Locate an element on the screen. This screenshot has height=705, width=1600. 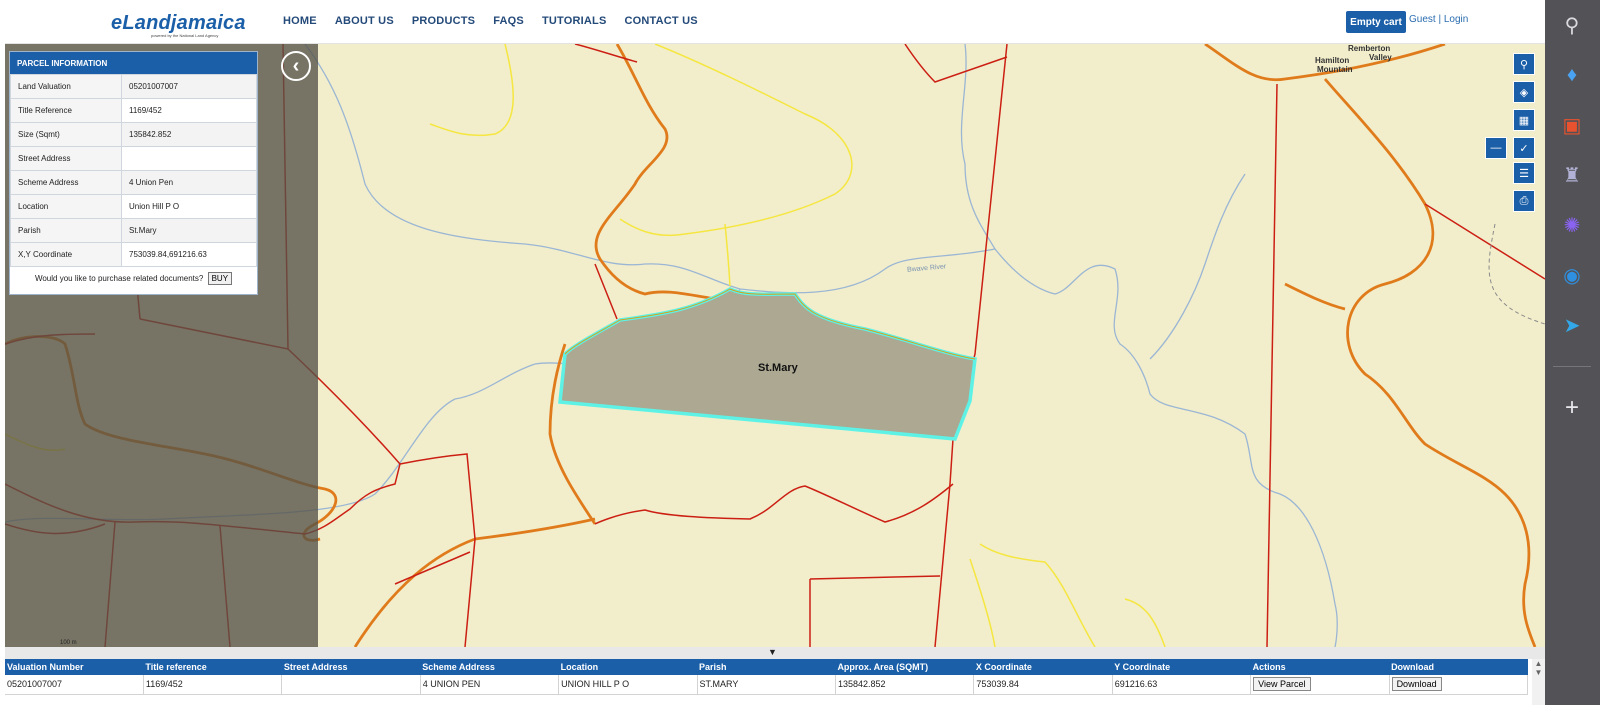
scroll-down-icon: ▼ is located at coordinates (1538, 672).